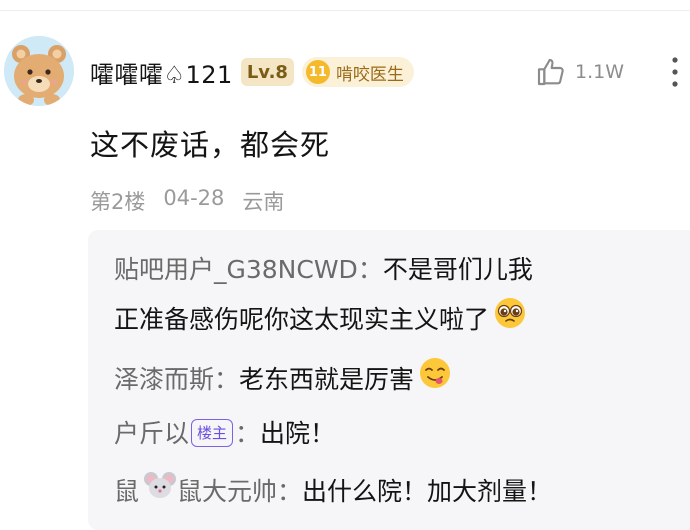 This screenshot has width=690, height=530. I want to click on honor-title: 啃咬医生, so click(369, 74).